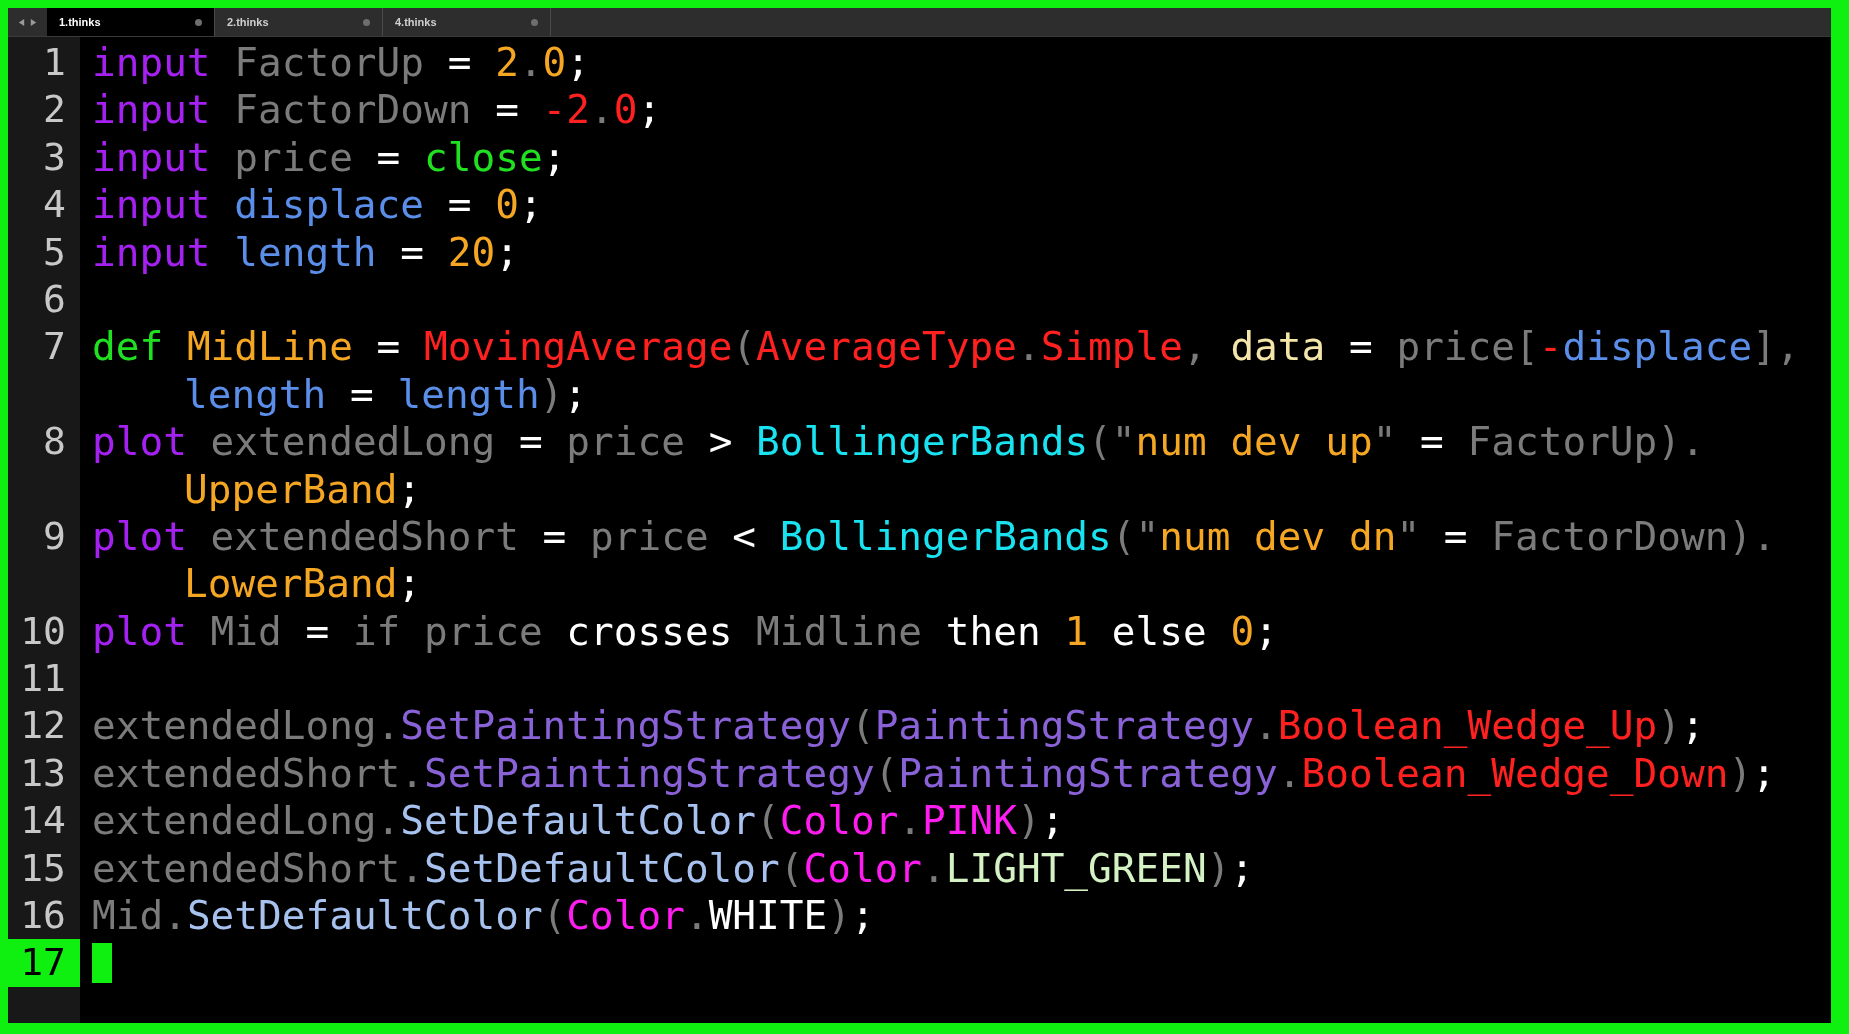 The width and height of the screenshot is (1849, 1034). I want to click on line-number: 13, so click(43, 773).